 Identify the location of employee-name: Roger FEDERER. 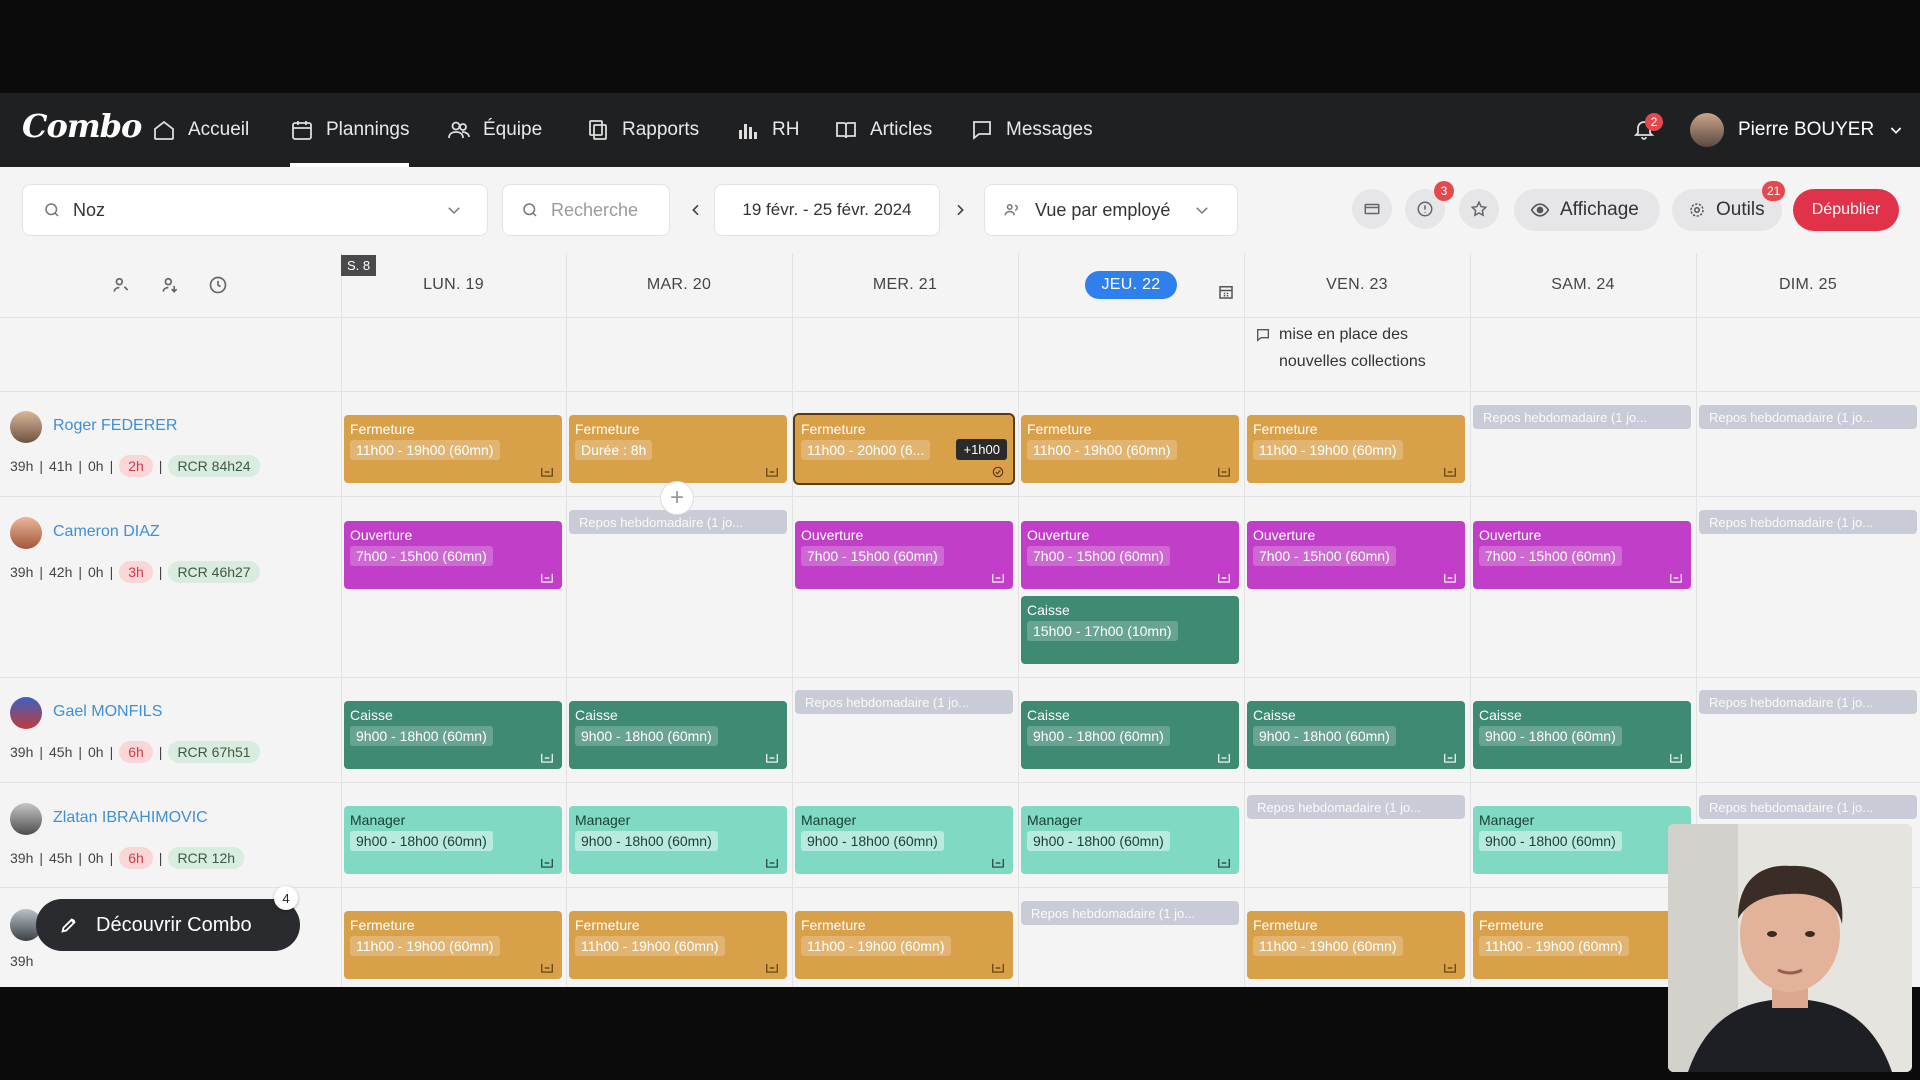
(115, 426).